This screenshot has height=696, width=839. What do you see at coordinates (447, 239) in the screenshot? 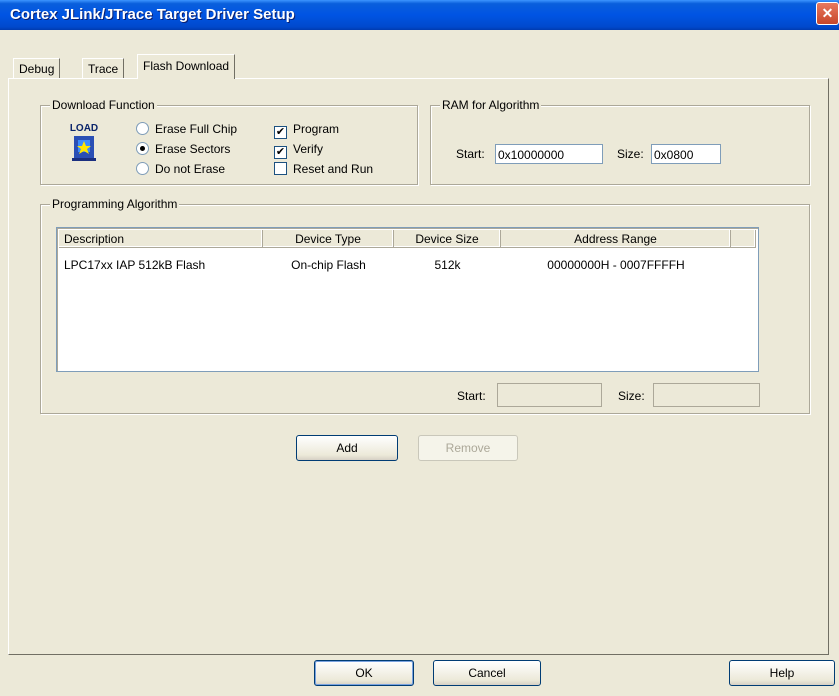
I see `column-header-device-size: Device Size` at bounding box center [447, 239].